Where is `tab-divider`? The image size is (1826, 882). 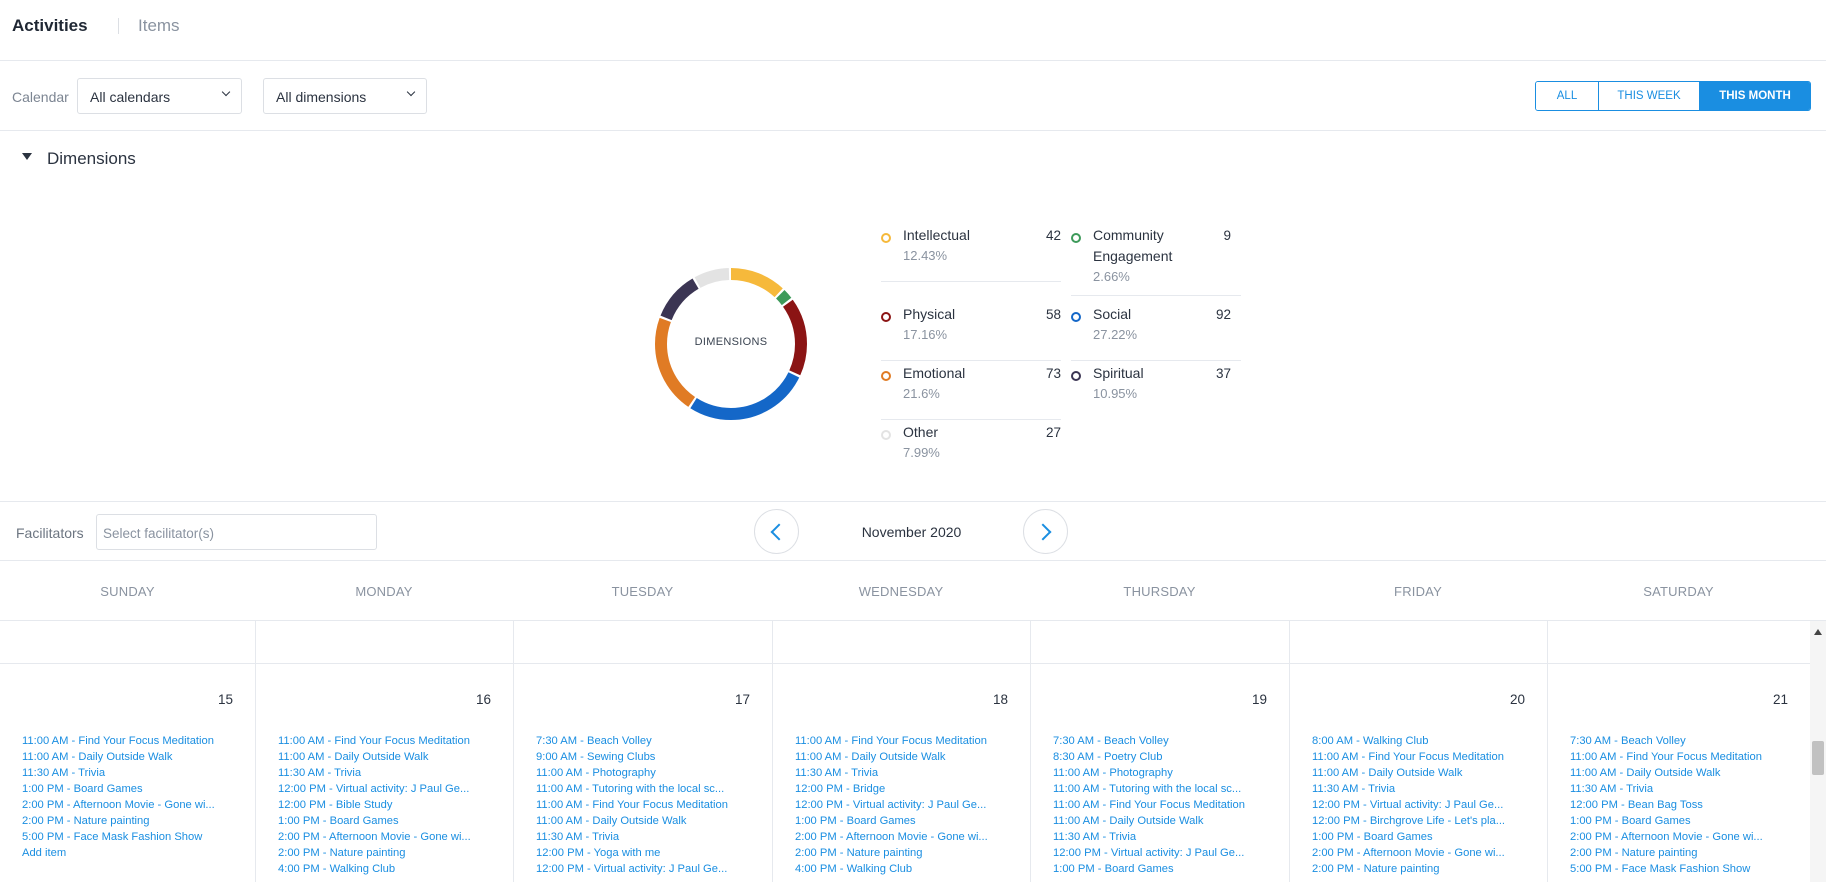
tab-divider is located at coordinates (118, 26).